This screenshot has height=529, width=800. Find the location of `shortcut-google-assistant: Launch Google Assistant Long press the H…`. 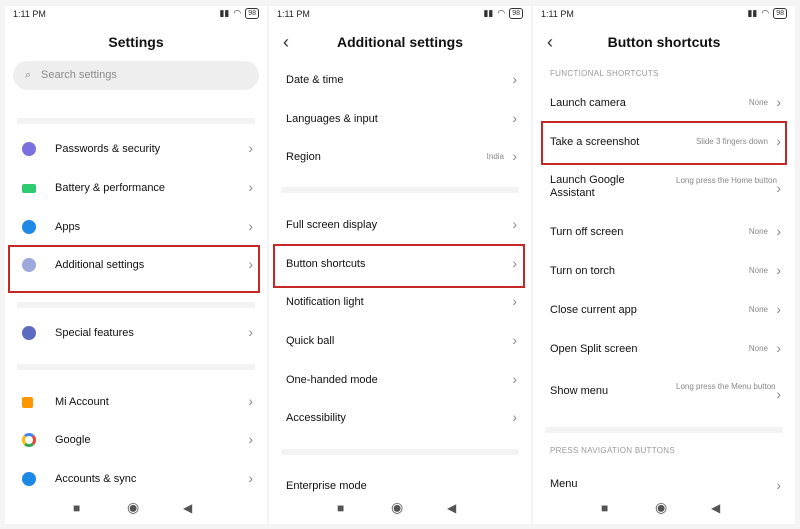

shortcut-google-assistant: Launch Google Assistant Long press the H… is located at coordinates (664, 190).